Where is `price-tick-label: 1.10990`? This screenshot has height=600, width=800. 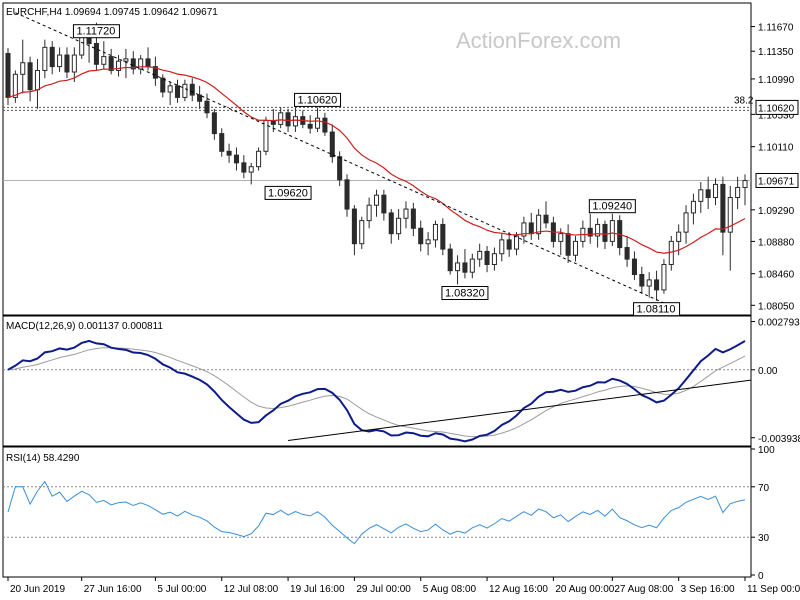 price-tick-label: 1.10990 is located at coordinates (776, 80).